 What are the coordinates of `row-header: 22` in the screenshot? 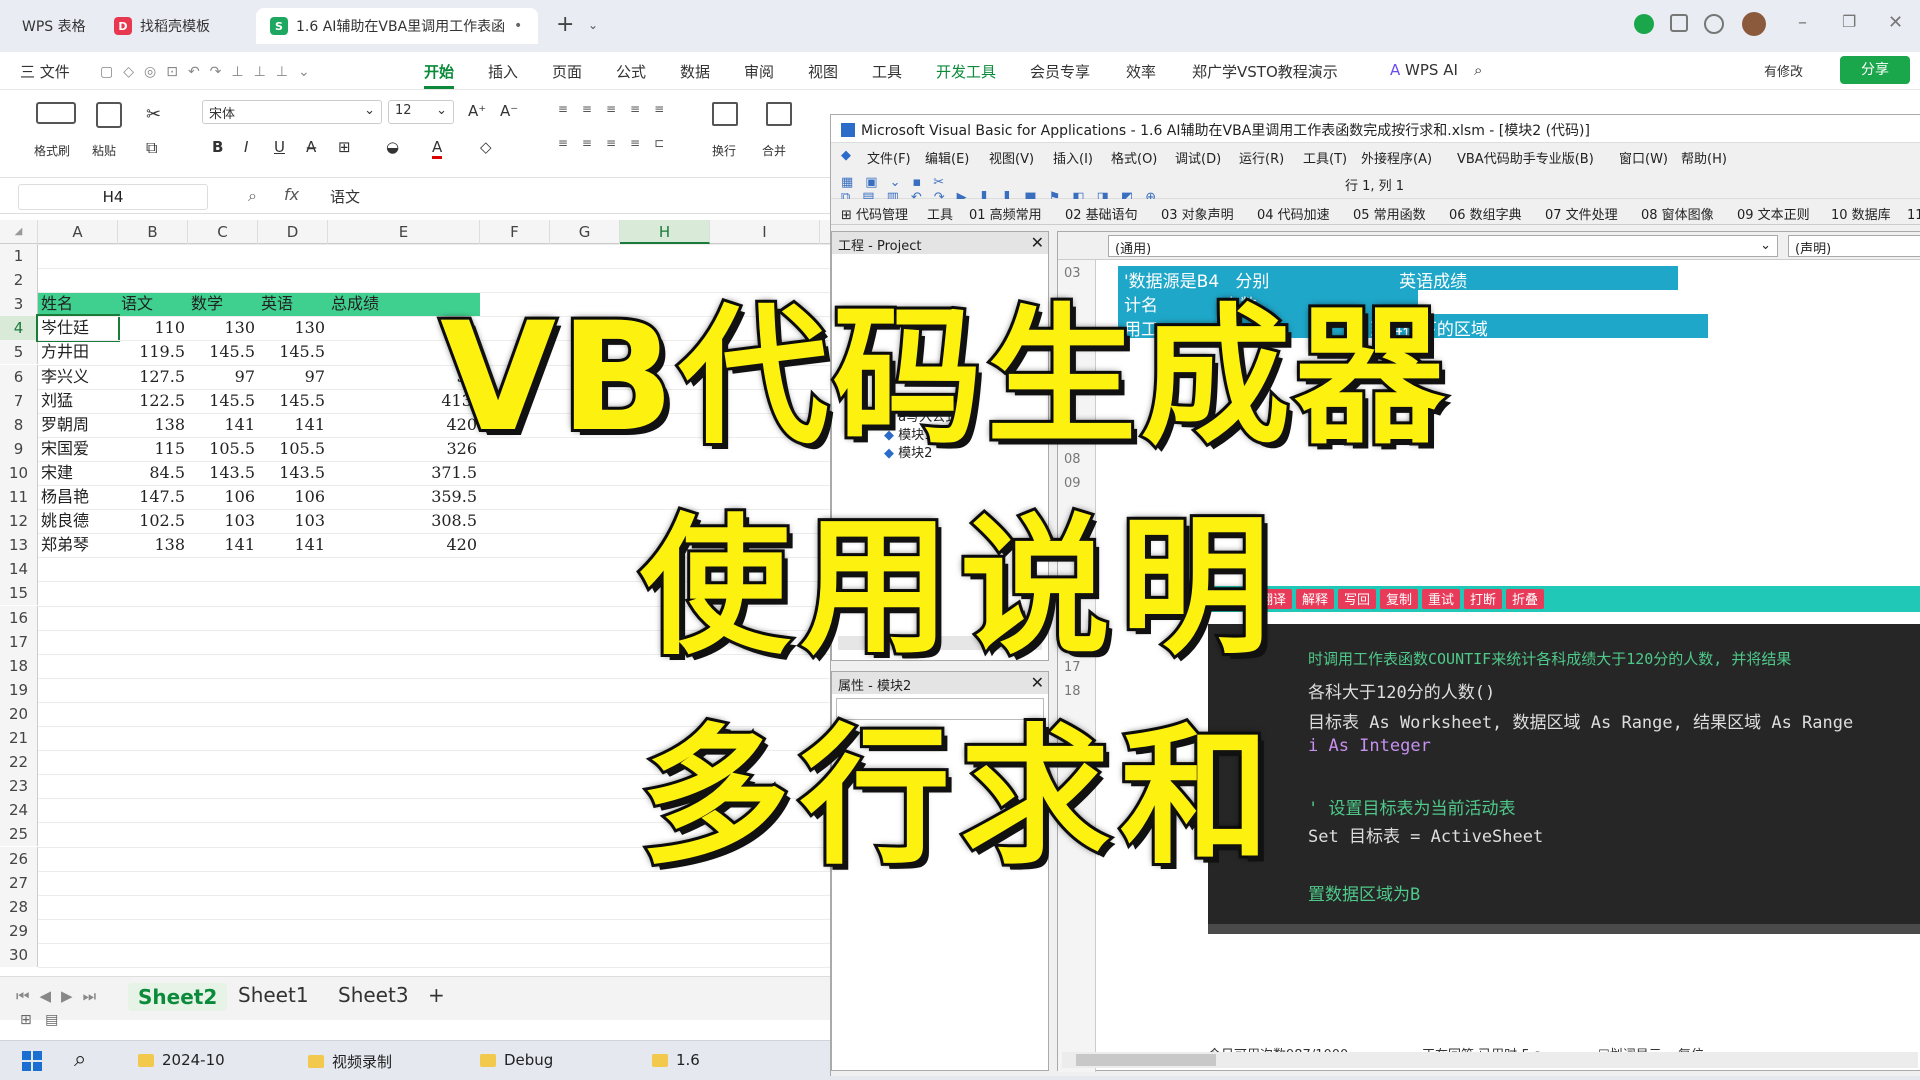 It's located at (19, 762).